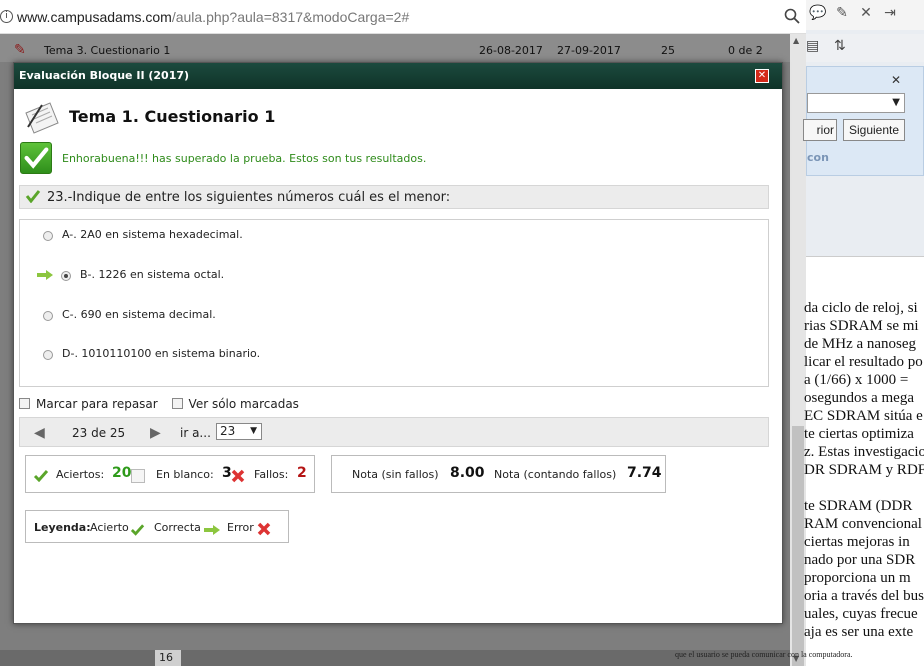  What do you see at coordinates (161, 353) in the screenshot?
I see `answer-label: D-. 1010110100 en sistema binario.` at bounding box center [161, 353].